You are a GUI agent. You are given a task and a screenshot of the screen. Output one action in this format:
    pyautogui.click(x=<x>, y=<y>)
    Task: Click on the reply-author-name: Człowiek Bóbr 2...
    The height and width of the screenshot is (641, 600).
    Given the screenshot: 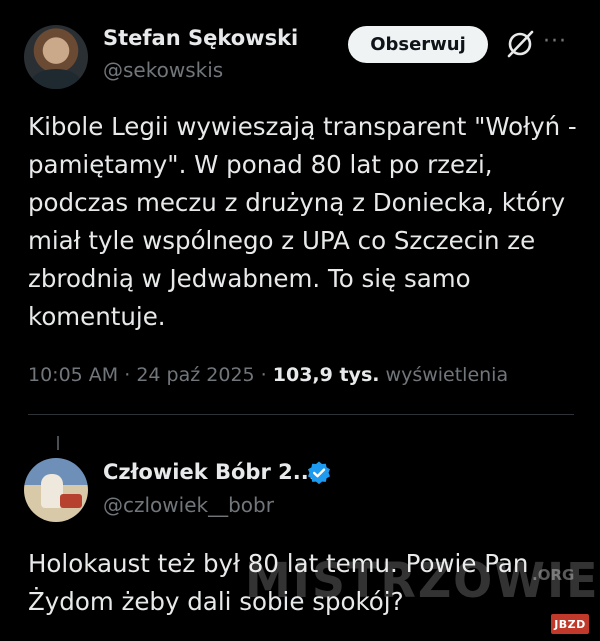 What is the action you would take?
    pyautogui.click(x=210, y=472)
    